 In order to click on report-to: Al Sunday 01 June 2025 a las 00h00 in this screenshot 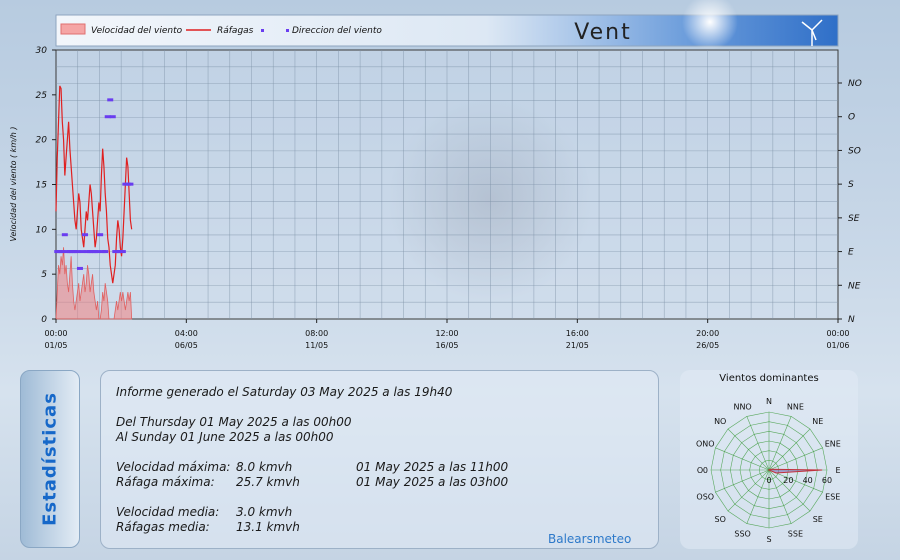, I will do `click(225, 437)`.